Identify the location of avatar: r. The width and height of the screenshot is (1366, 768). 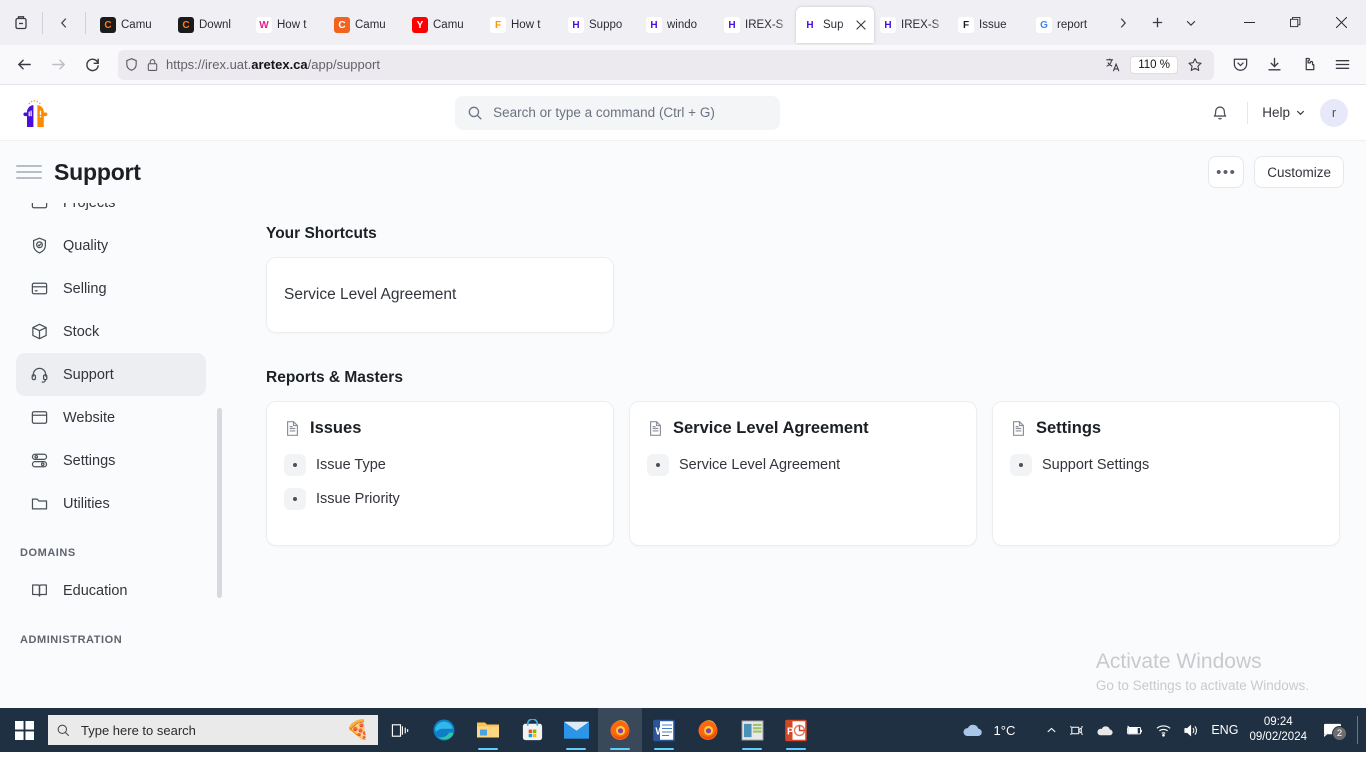
(1333, 112).